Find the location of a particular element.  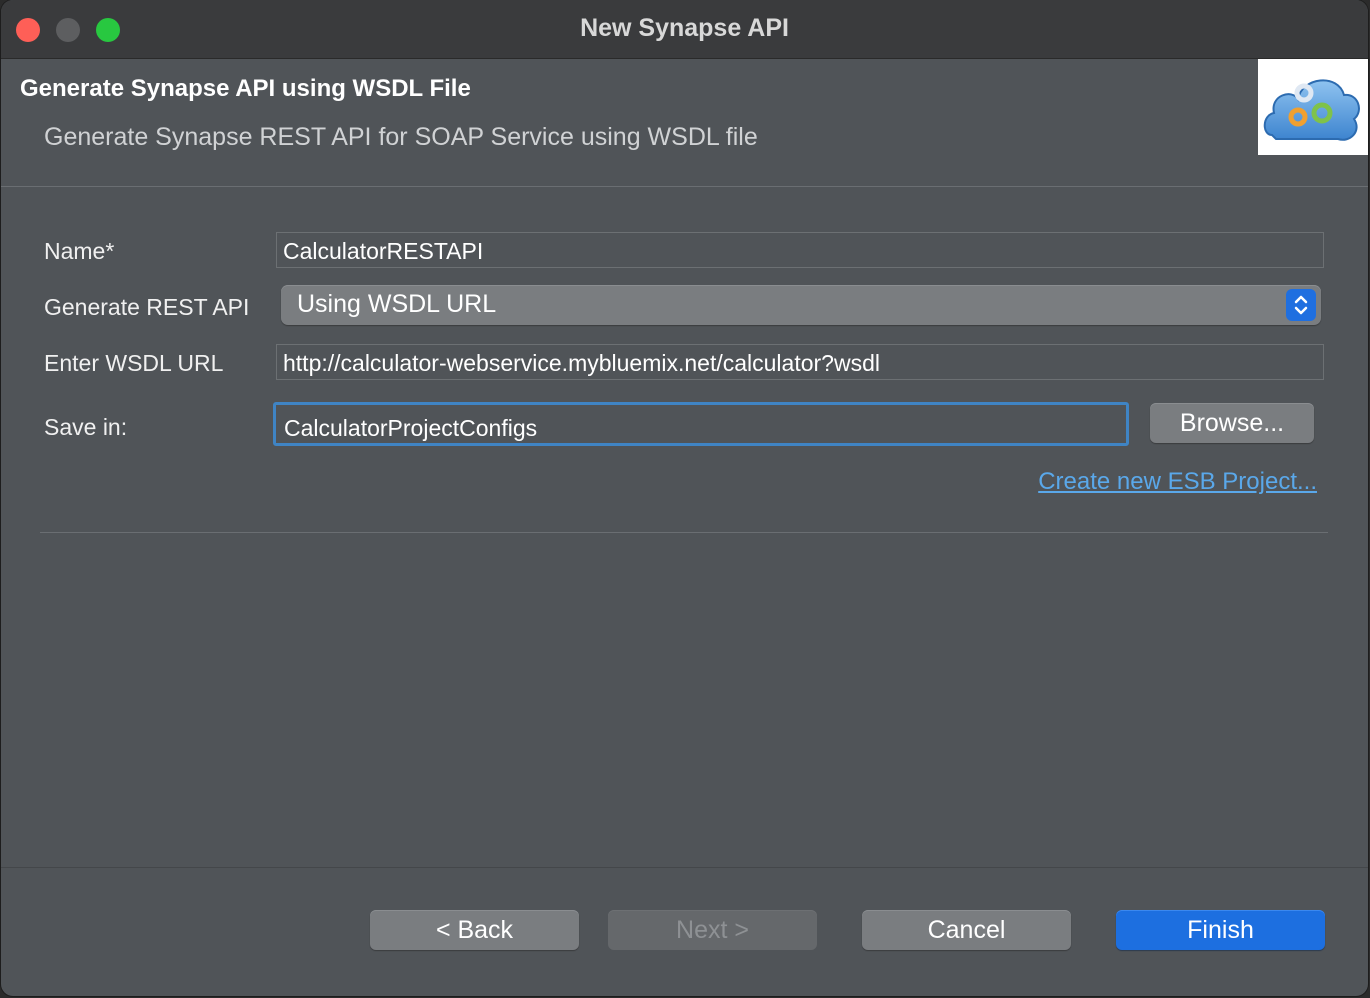

save-in-input: CalculatorProjectConfigs is located at coordinates (701, 424).